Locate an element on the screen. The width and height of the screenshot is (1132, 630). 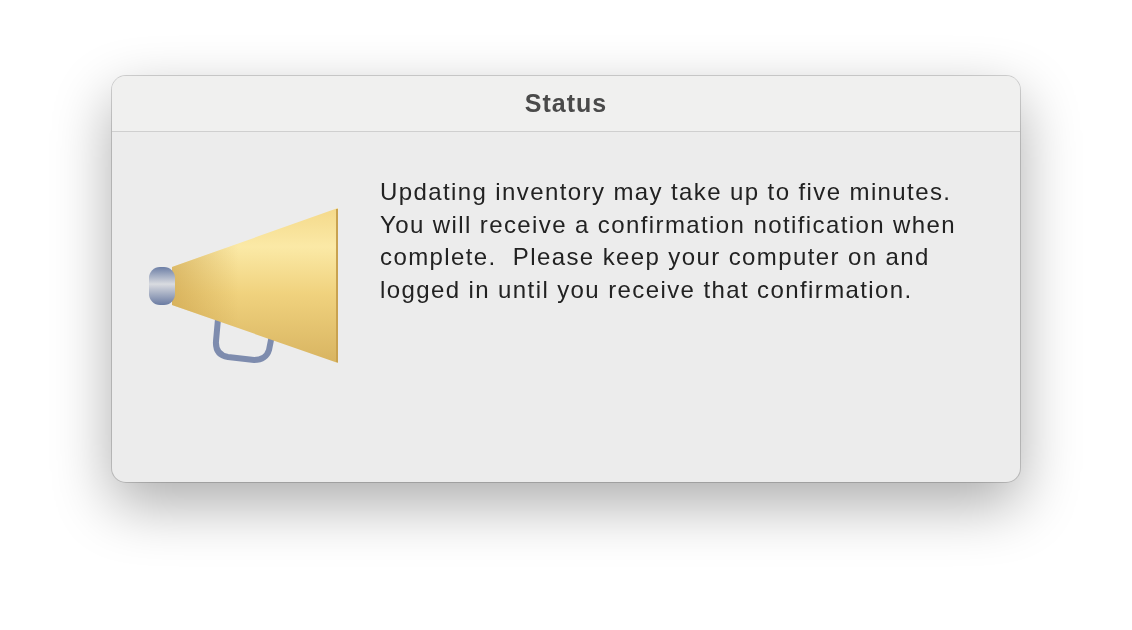
status-message: Updating inventory may take up to five minutes. You will receive a confirmation notification when complete. Please keep your computer on and logged in until you receive that confirmation. is located at coordinates (668, 241).